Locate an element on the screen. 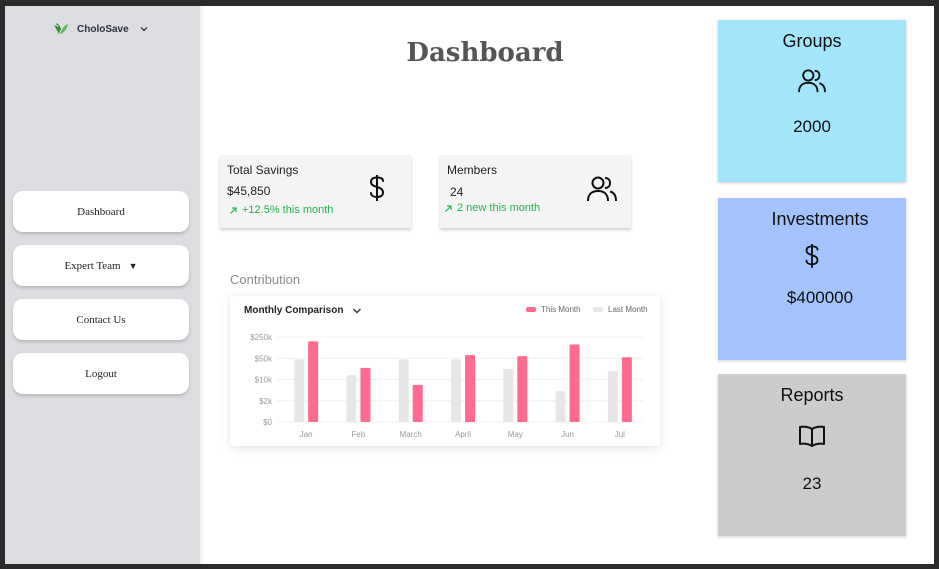 The width and height of the screenshot is (939, 569). y-tick-label: $10k is located at coordinates (264, 380).